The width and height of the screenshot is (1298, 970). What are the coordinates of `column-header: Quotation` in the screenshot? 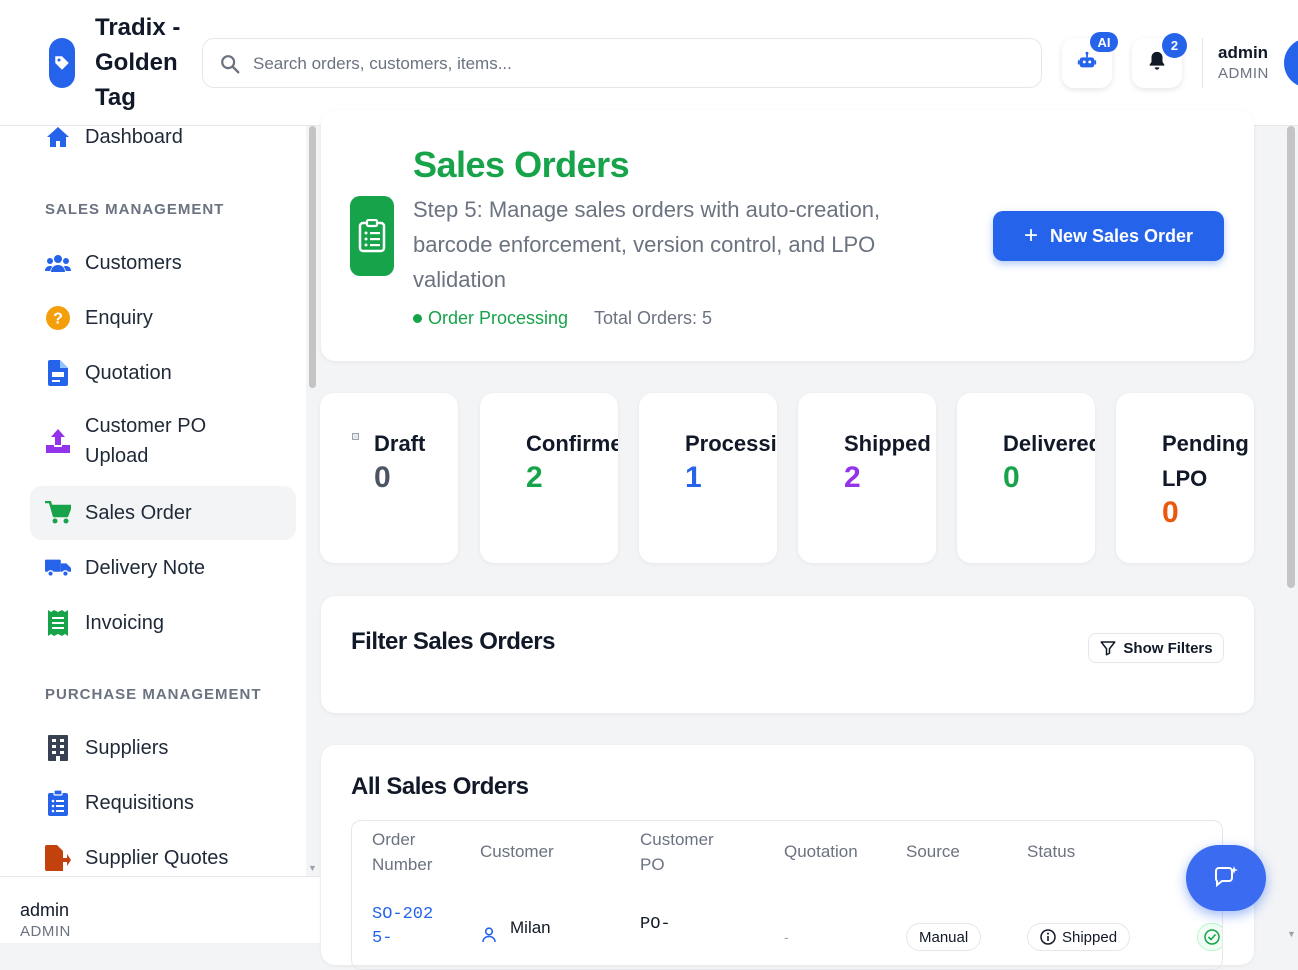 It's located at (821, 851).